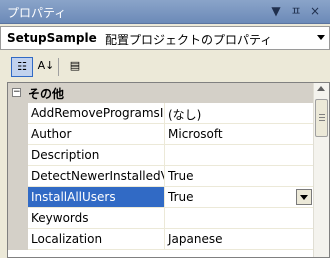 The height and width of the screenshot is (258, 330). I want to click on property-name: InstallAllUsers, so click(96, 197).